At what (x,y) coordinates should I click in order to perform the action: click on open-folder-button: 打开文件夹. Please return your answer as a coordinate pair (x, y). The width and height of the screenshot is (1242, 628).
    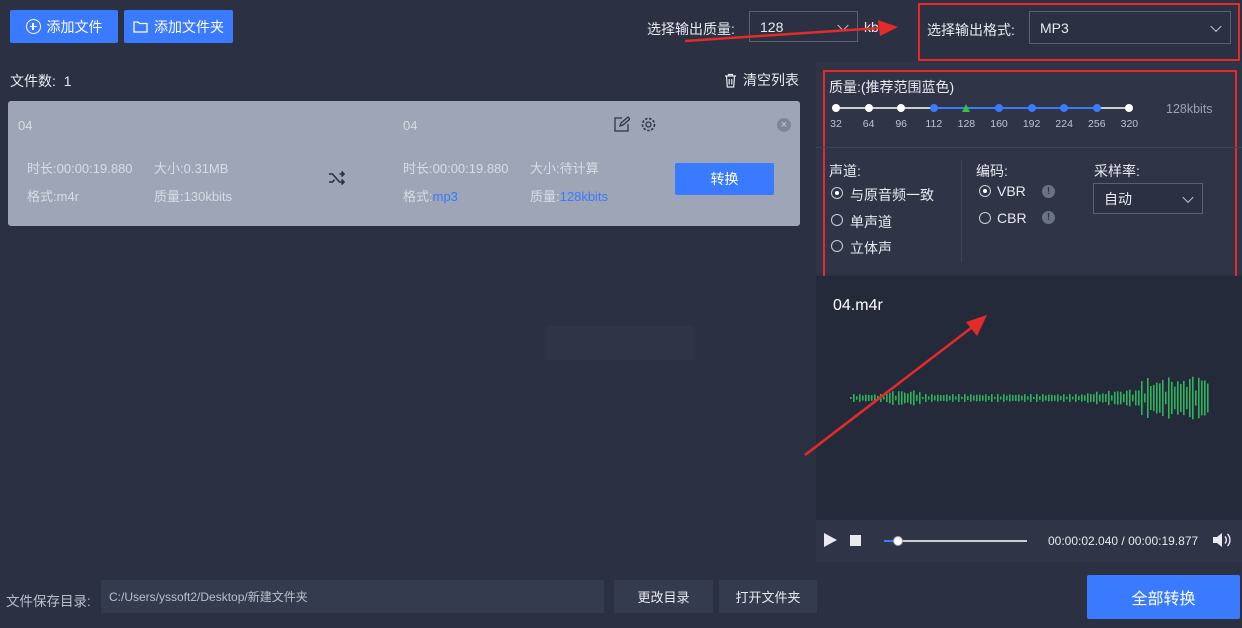
    Looking at the image, I should click on (768, 596).